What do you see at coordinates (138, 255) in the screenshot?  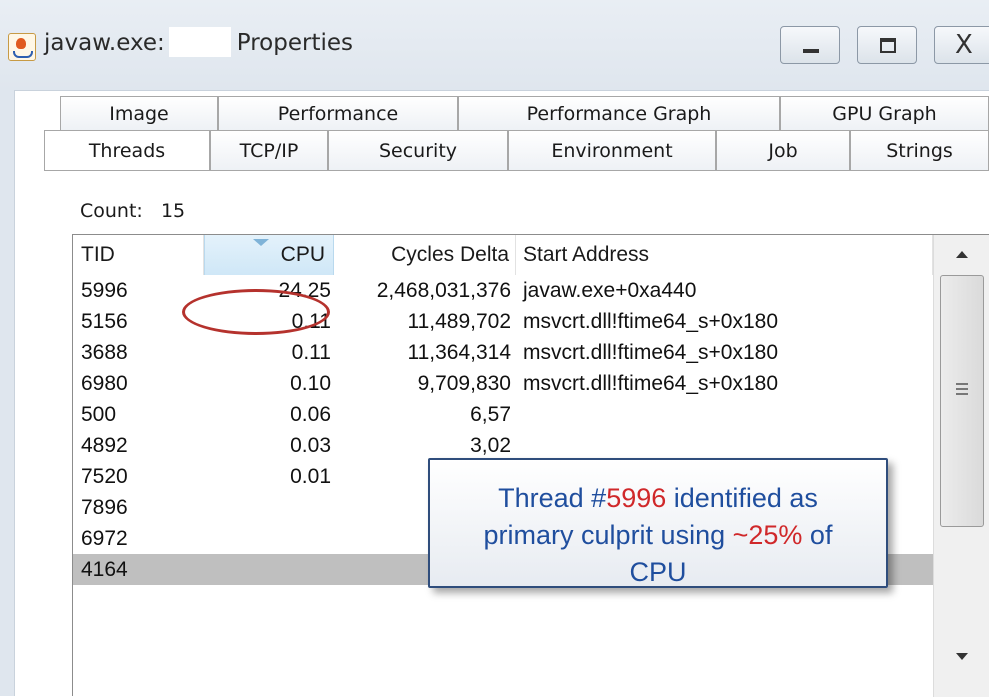 I see `column-header-tid: TID` at bounding box center [138, 255].